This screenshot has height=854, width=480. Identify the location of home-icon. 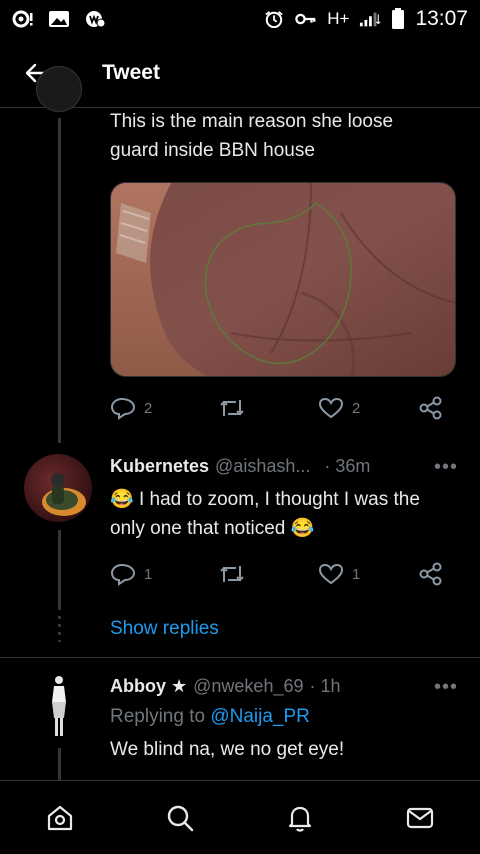
(60, 817).